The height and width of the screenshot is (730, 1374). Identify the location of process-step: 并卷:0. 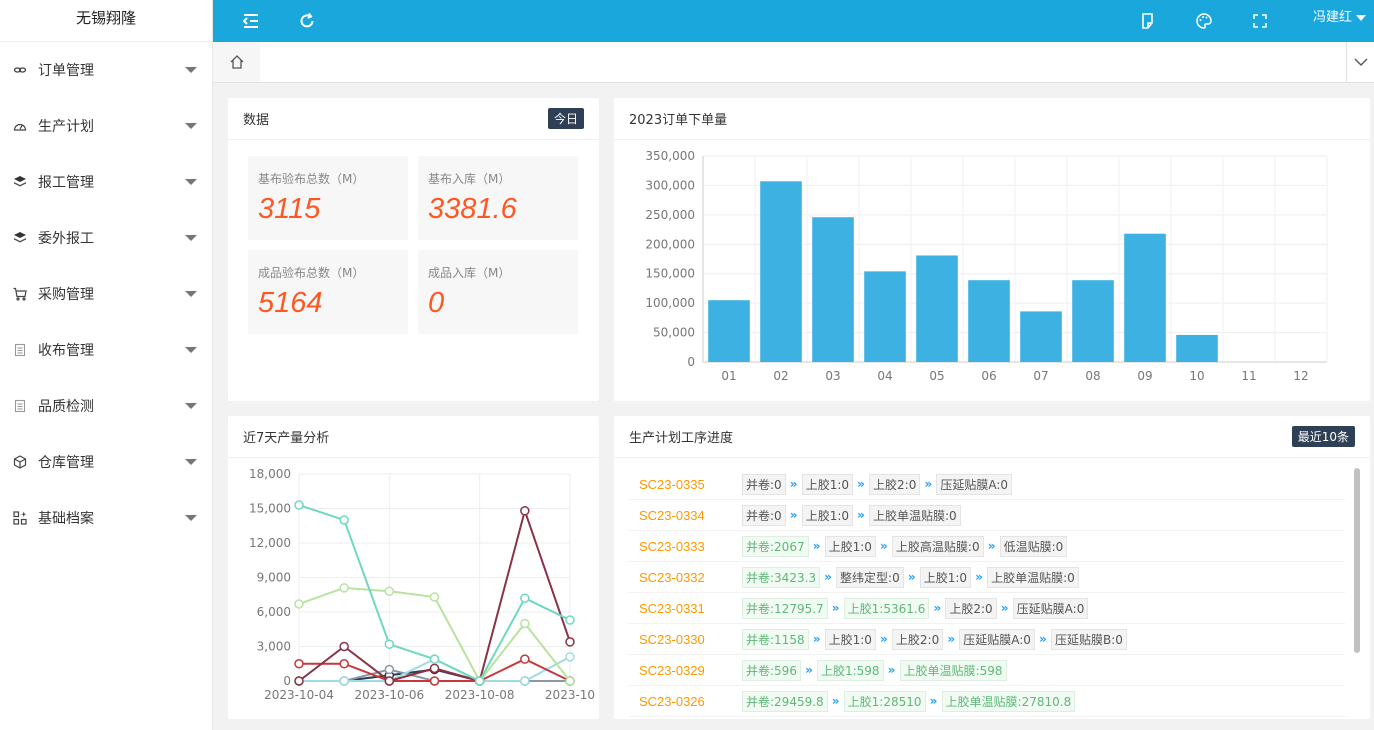
(764, 515).